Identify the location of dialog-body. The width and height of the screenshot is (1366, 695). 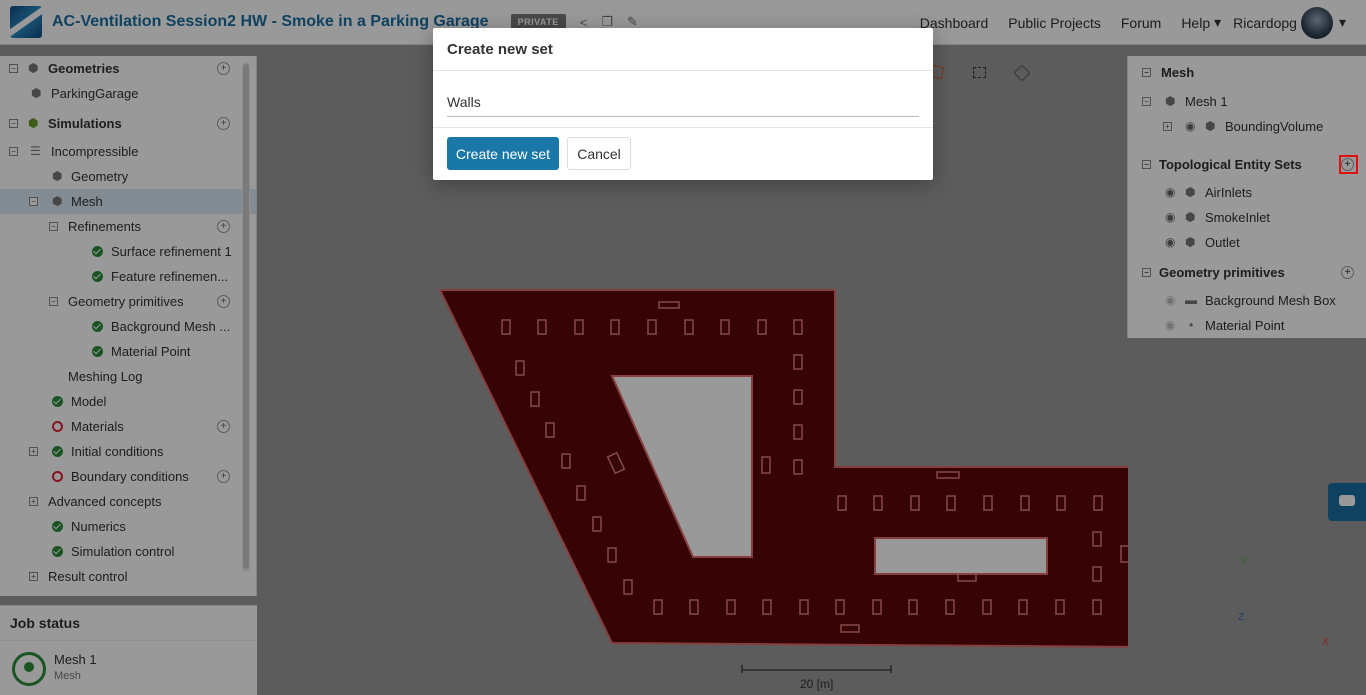
(683, 99).